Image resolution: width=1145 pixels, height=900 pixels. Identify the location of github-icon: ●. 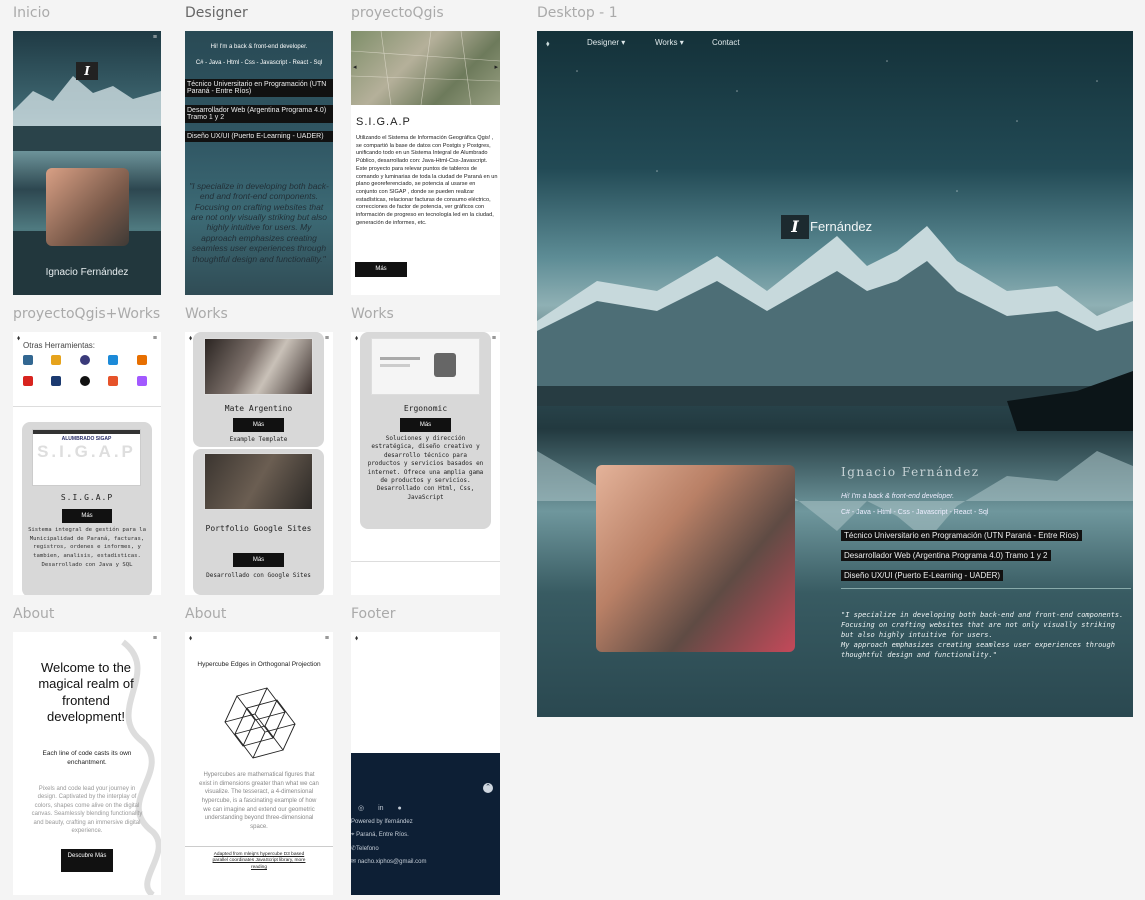
(399, 808).